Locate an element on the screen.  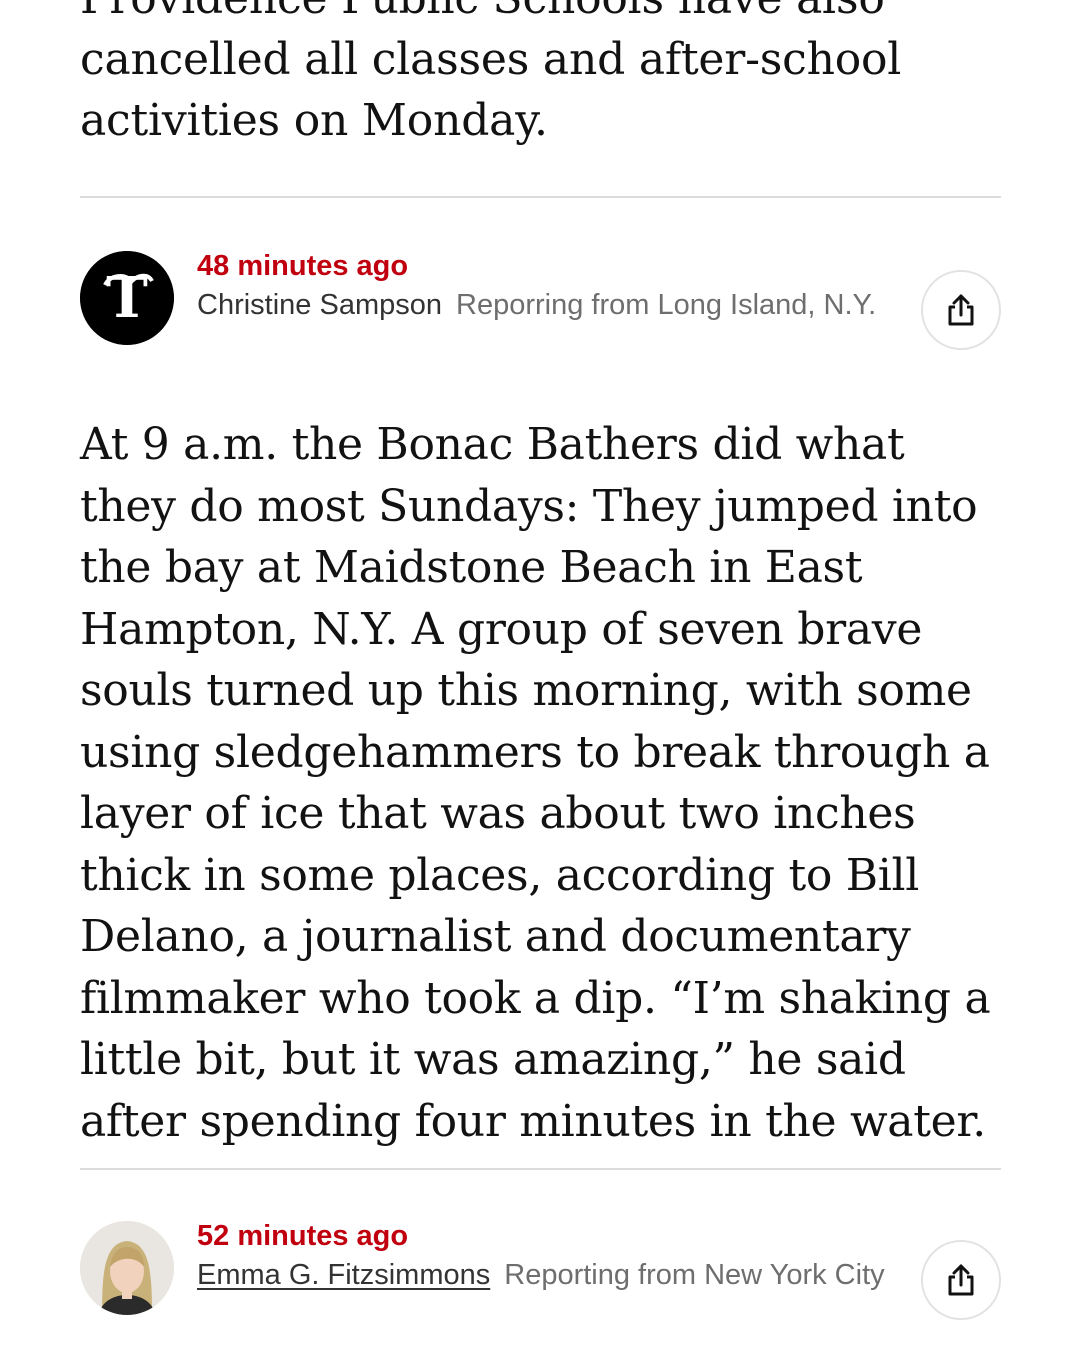
author-avatar is located at coordinates (127, 1268).